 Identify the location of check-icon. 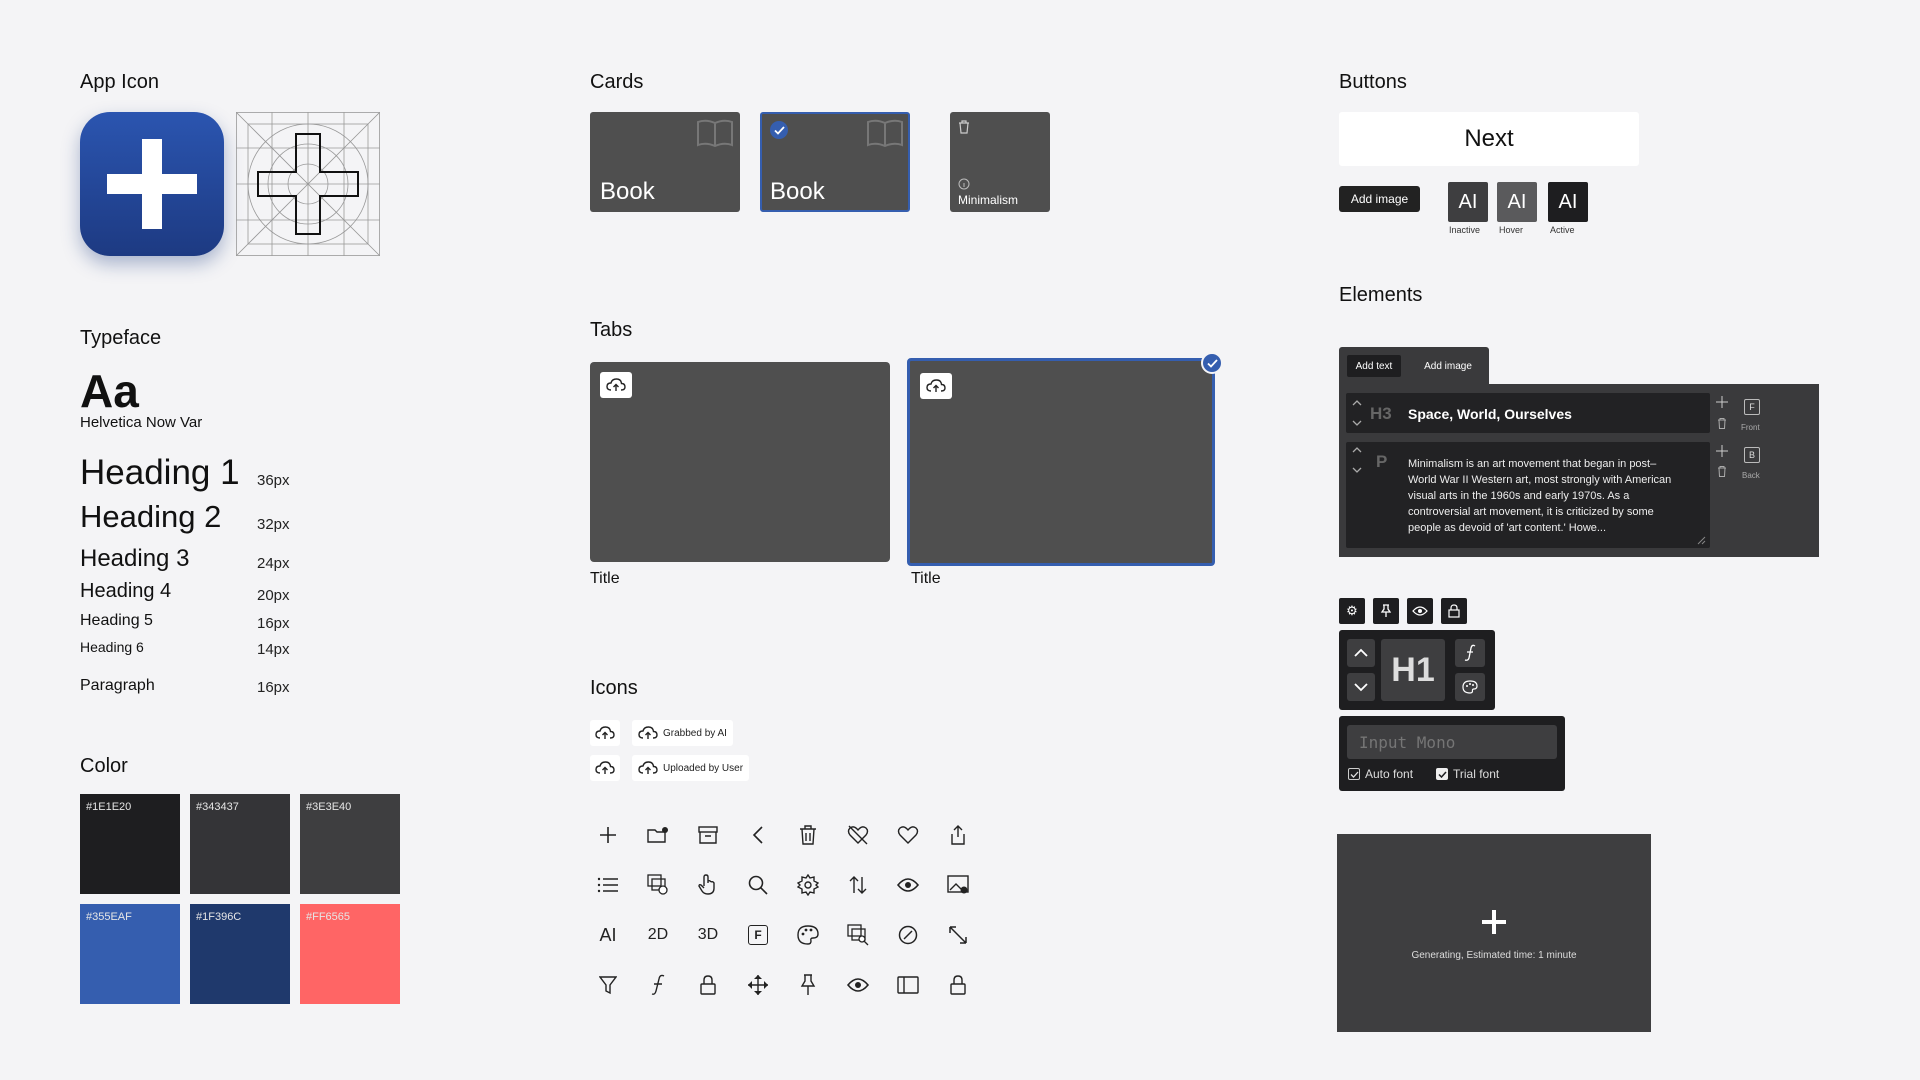
(1354, 774).